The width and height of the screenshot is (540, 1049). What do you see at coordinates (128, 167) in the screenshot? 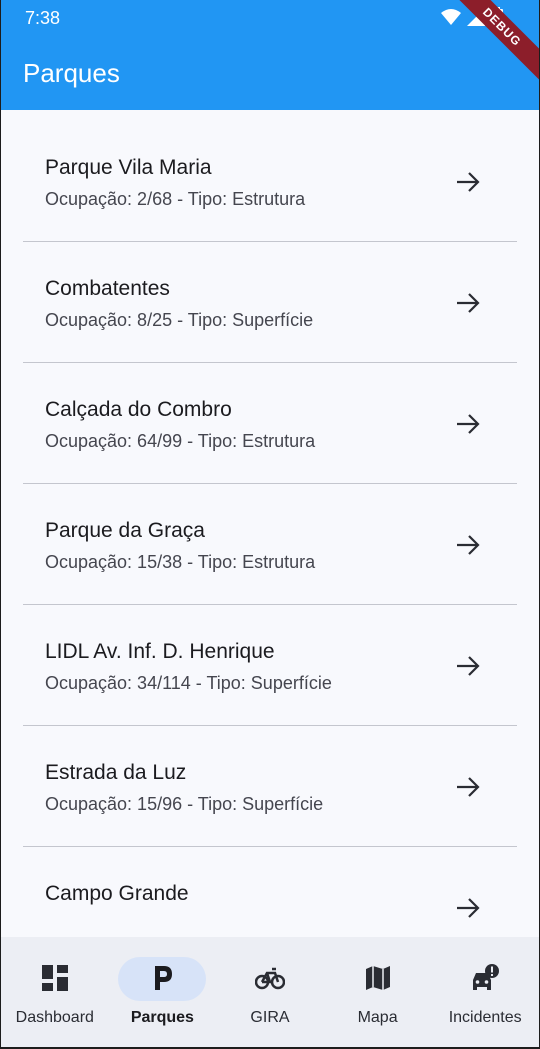
I see `park-name: Parque Vila Maria` at bounding box center [128, 167].